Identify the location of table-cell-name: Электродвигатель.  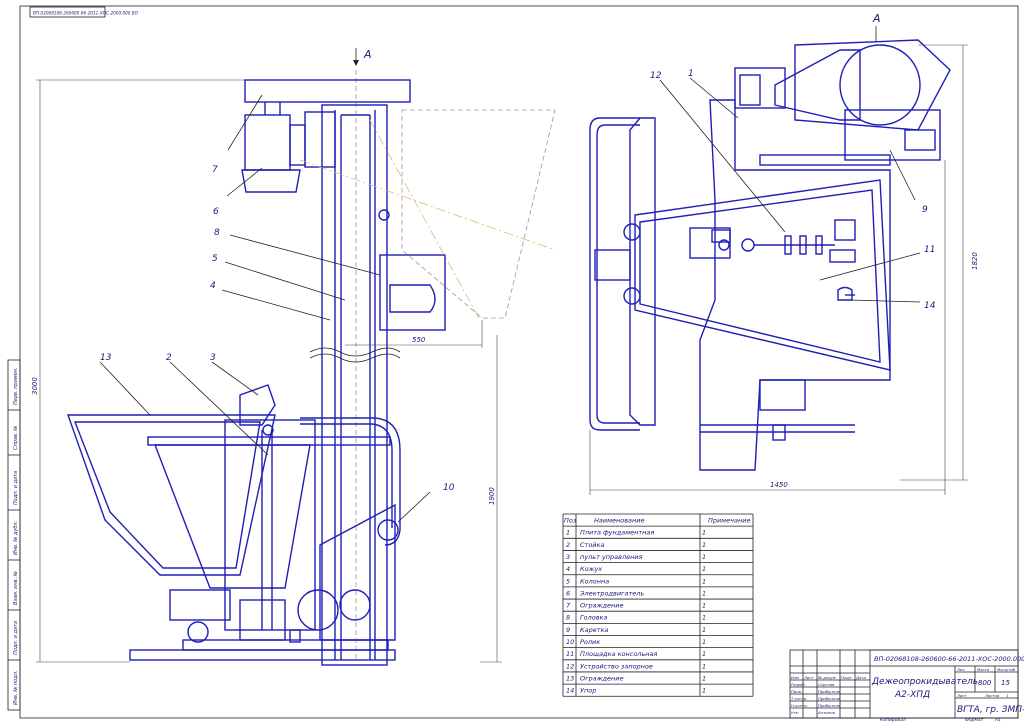
(611, 593).